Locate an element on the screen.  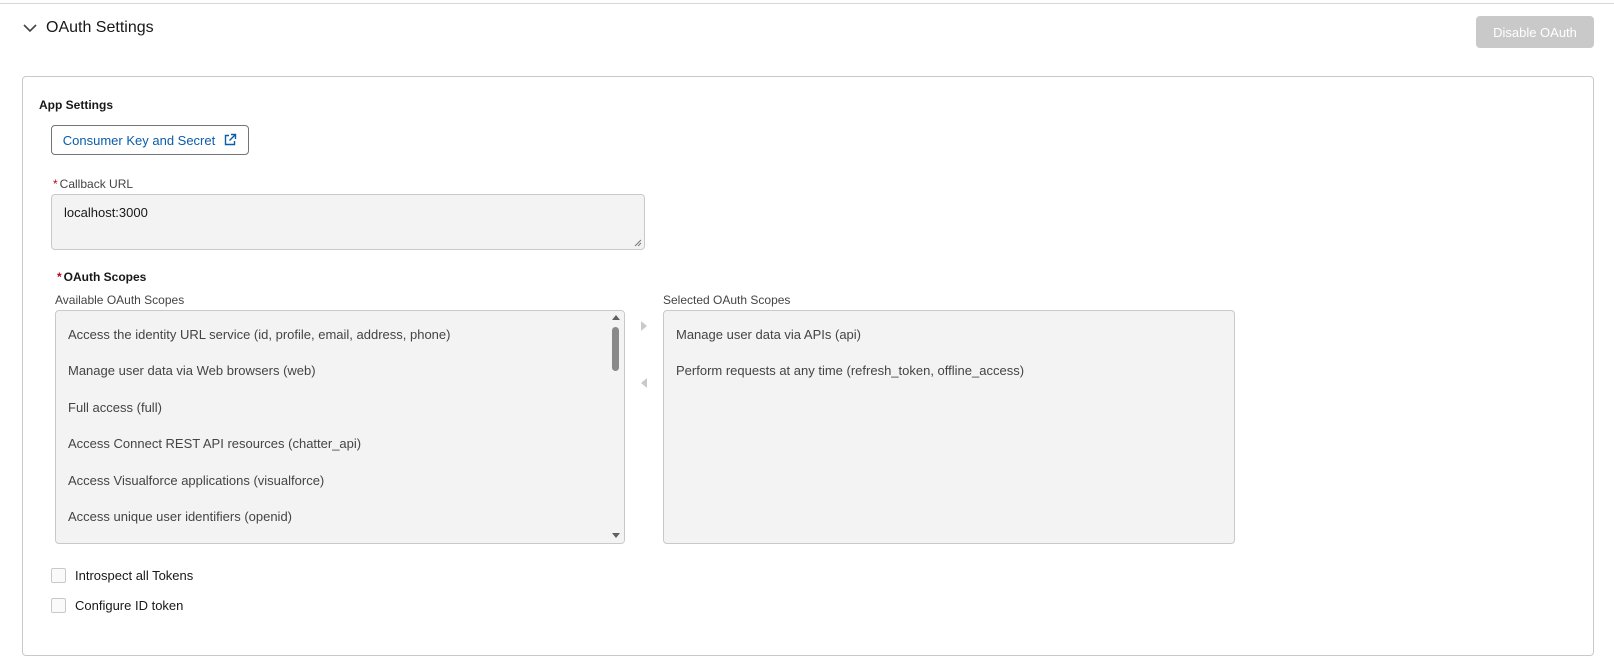
oauth-scopes-heading: * OAuth Scopes is located at coordinates (101, 277).